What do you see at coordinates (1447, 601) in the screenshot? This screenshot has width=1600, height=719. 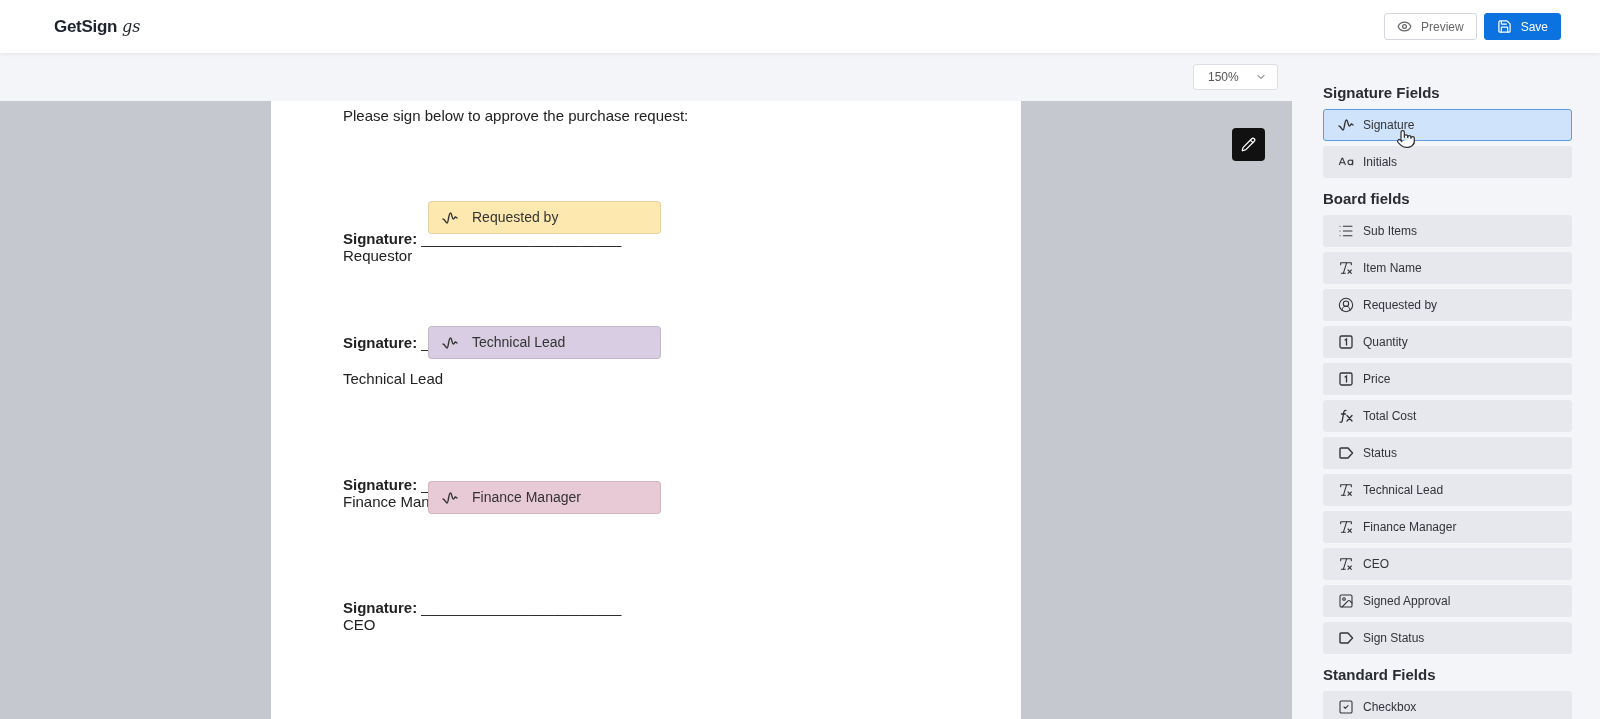 I see `field-item: Signed Approval` at bounding box center [1447, 601].